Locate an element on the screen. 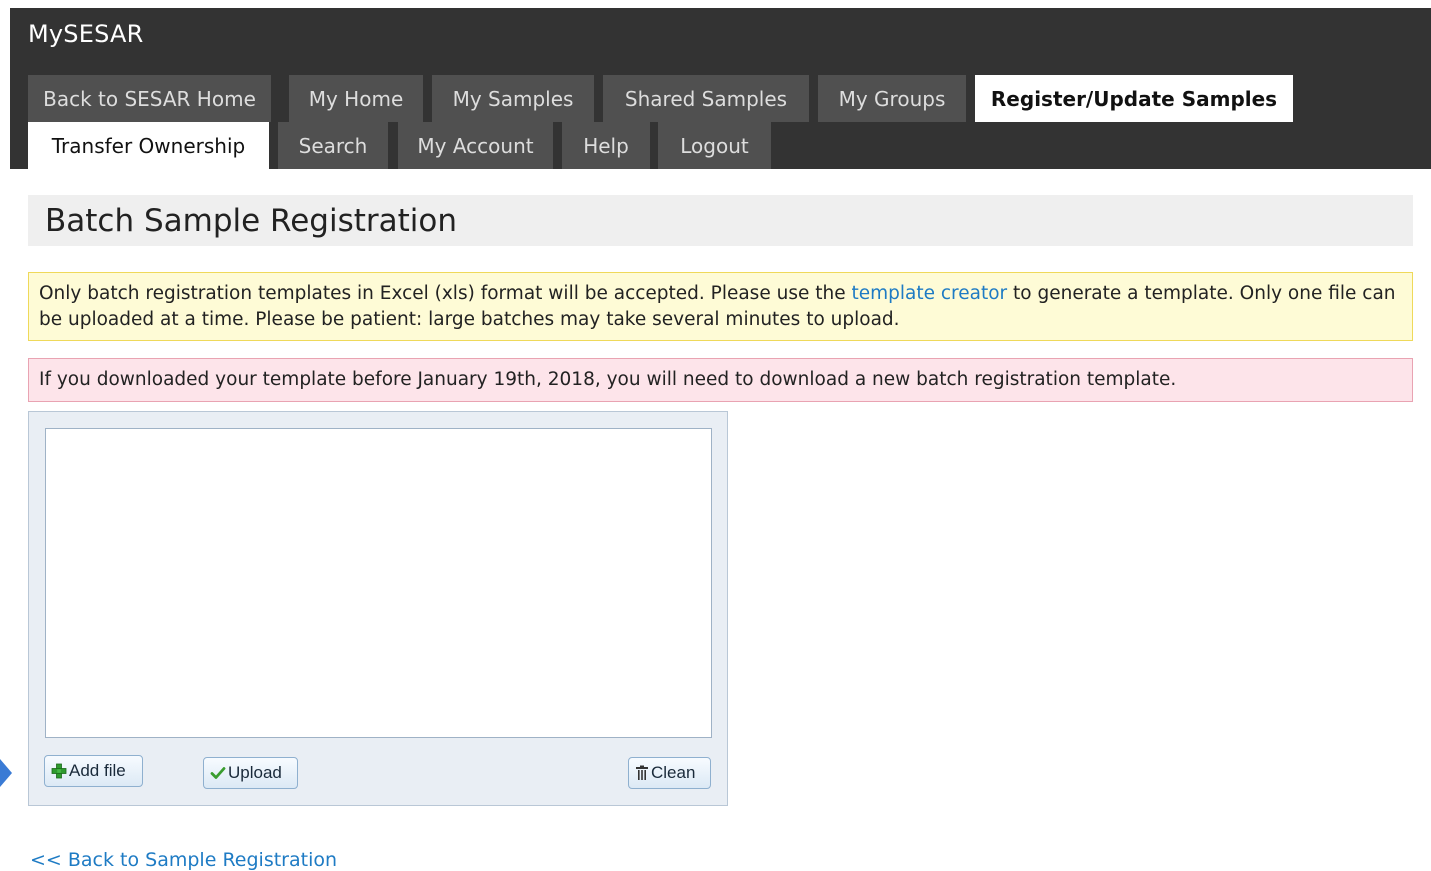 This screenshot has width=1431, height=871. tab-my-home: My Home is located at coordinates (356, 98).